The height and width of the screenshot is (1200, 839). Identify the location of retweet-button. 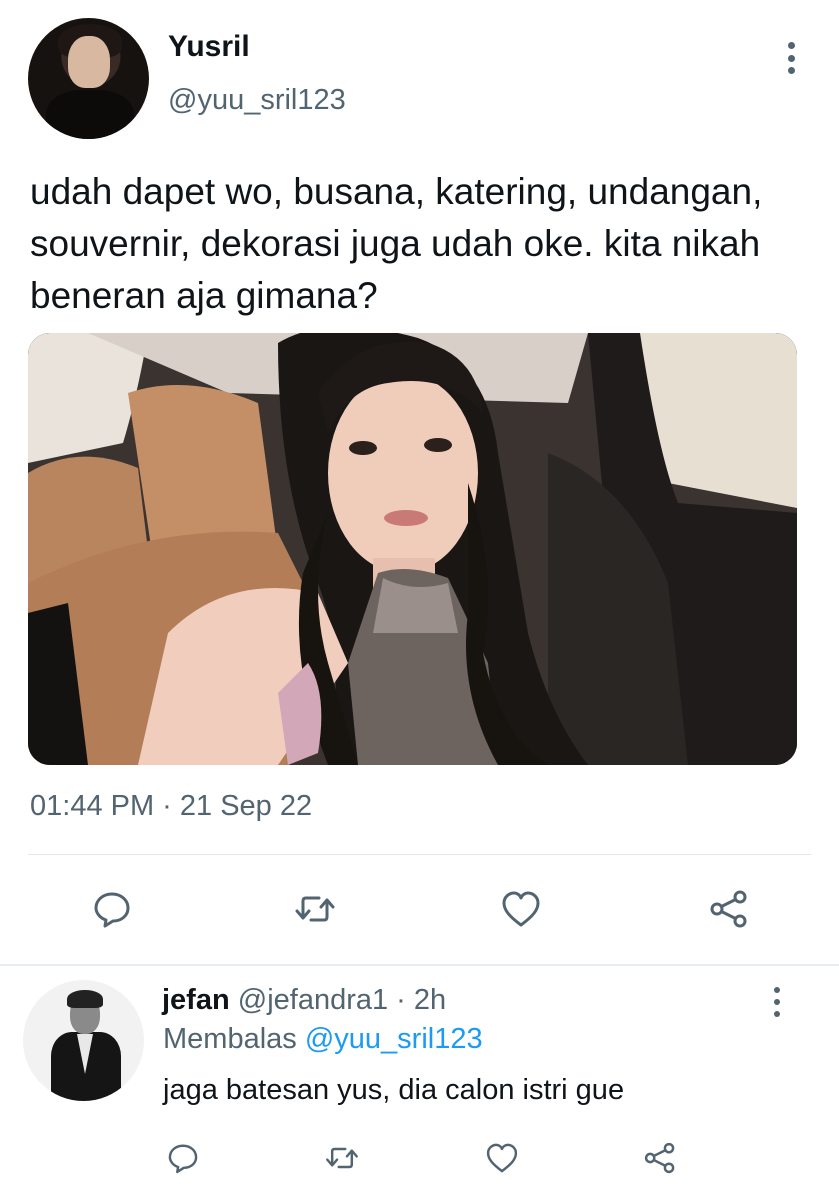
(315, 909).